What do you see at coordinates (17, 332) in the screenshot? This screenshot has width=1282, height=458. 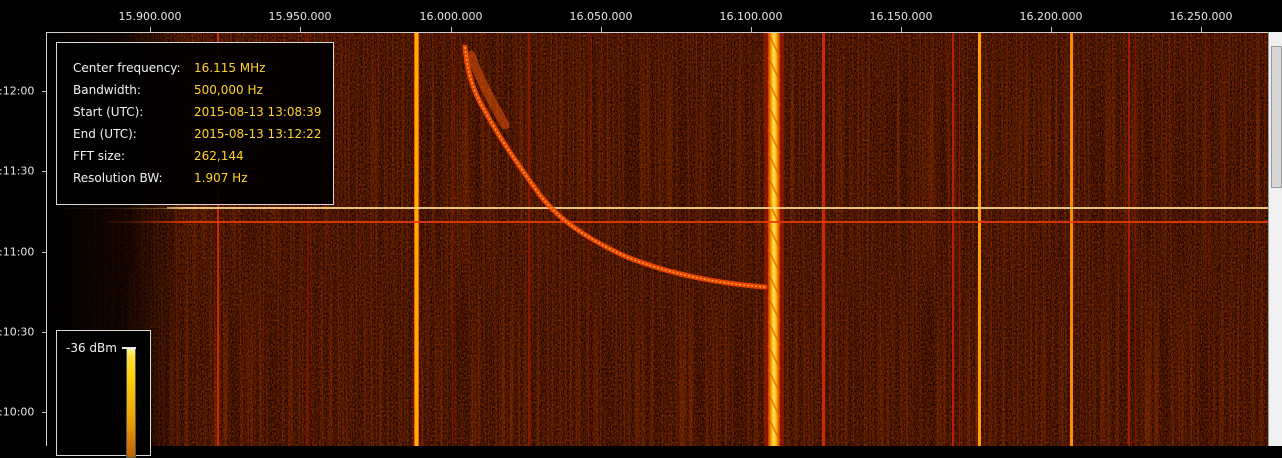 I see `time-tick-label: 3:10:30` at bounding box center [17, 332].